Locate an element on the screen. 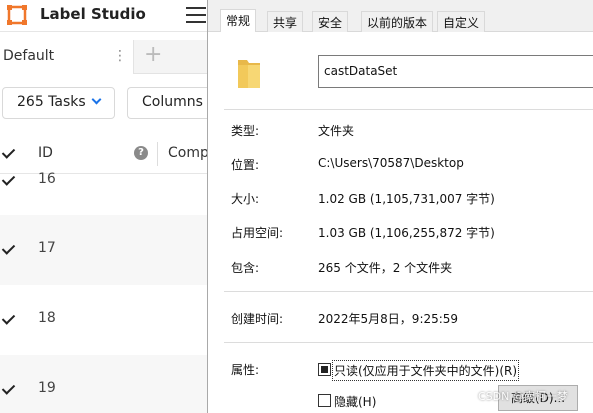 The height and width of the screenshot is (413, 593). hamburger-menu-icon is located at coordinates (196, 15).